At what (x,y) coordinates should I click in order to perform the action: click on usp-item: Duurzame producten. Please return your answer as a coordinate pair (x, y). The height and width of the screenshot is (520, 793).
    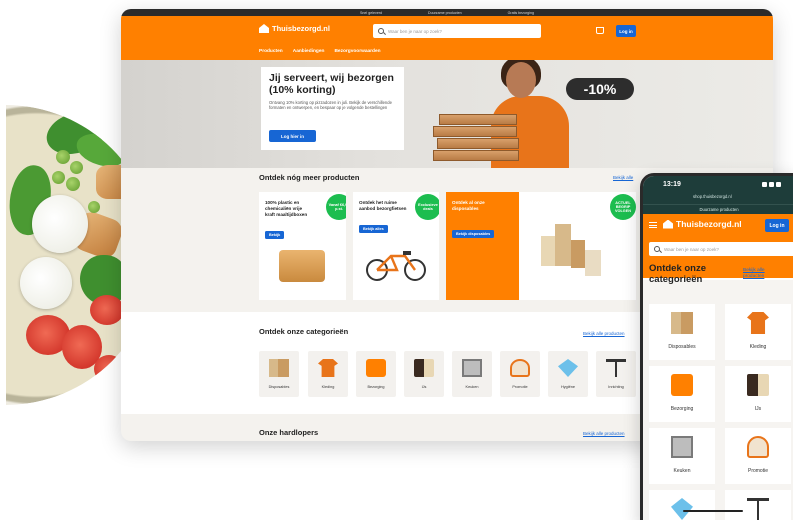
    Looking at the image, I should click on (445, 12).